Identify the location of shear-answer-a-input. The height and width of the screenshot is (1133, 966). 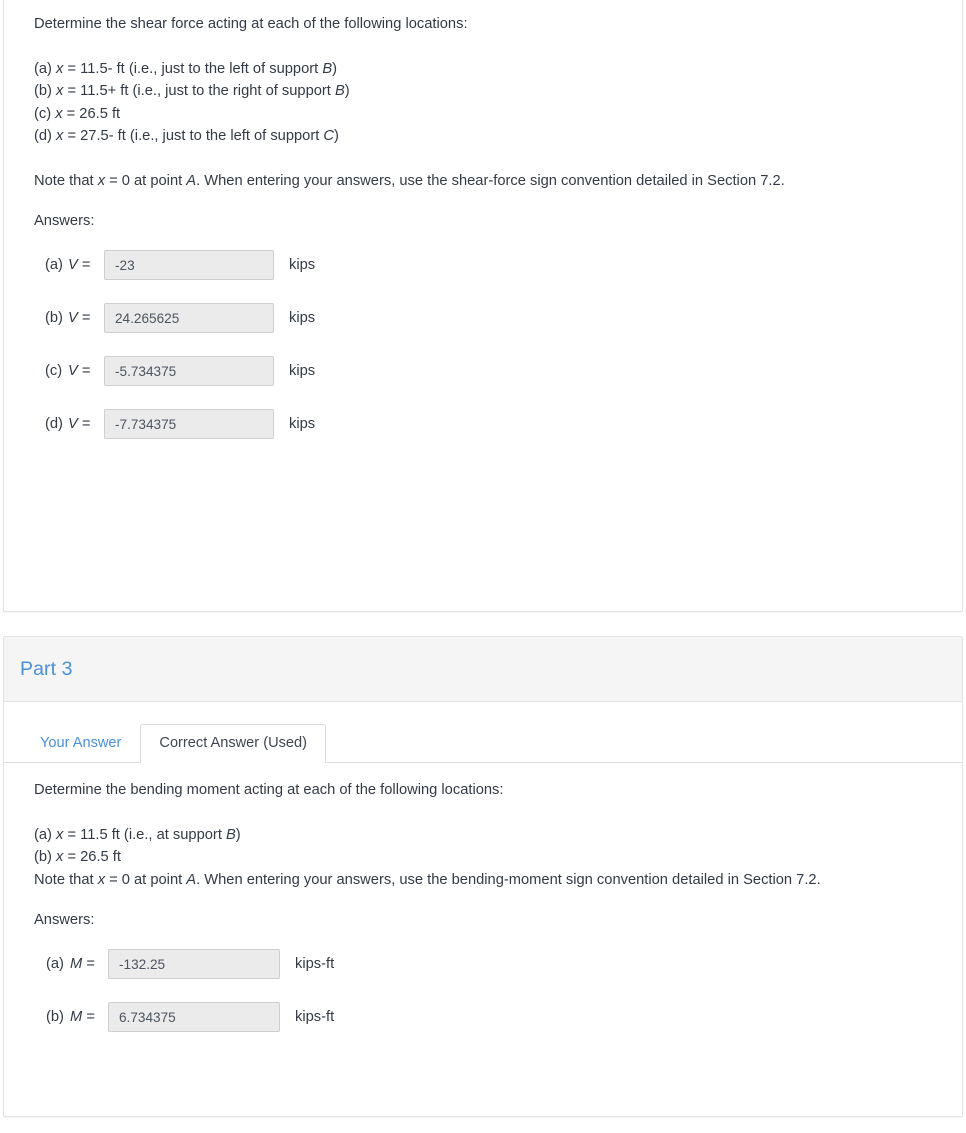
(189, 265).